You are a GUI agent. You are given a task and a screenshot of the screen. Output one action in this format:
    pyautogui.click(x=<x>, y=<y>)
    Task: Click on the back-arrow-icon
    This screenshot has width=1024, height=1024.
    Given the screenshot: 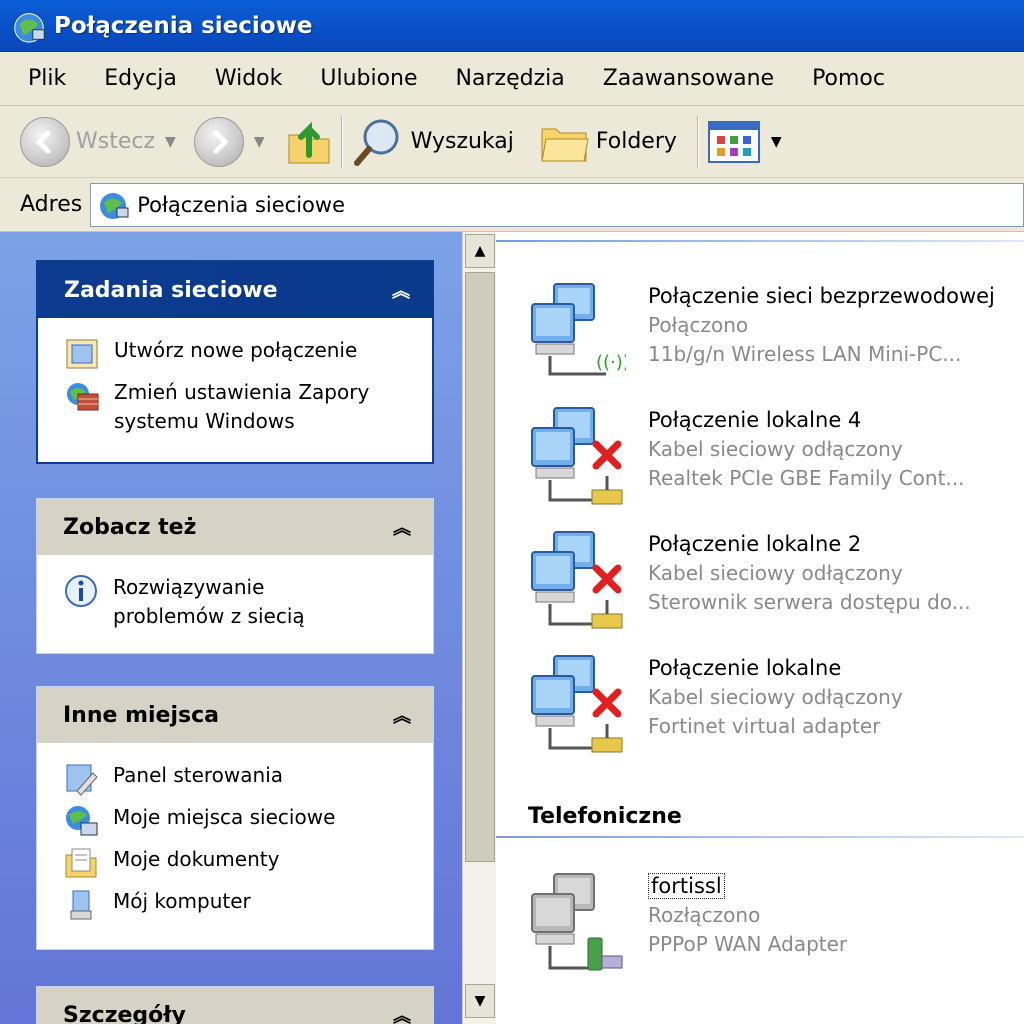 What is the action you would take?
    pyautogui.click(x=45, y=141)
    